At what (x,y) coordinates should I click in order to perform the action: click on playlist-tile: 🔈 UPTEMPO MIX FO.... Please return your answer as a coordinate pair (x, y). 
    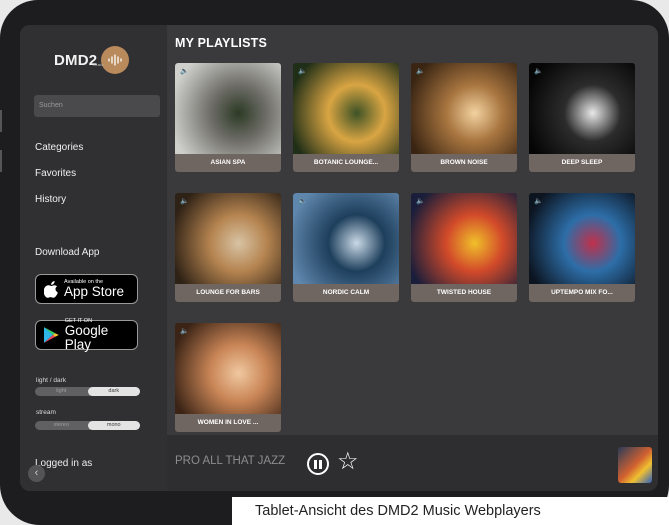
    Looking at the image, I should click on (582, 247).